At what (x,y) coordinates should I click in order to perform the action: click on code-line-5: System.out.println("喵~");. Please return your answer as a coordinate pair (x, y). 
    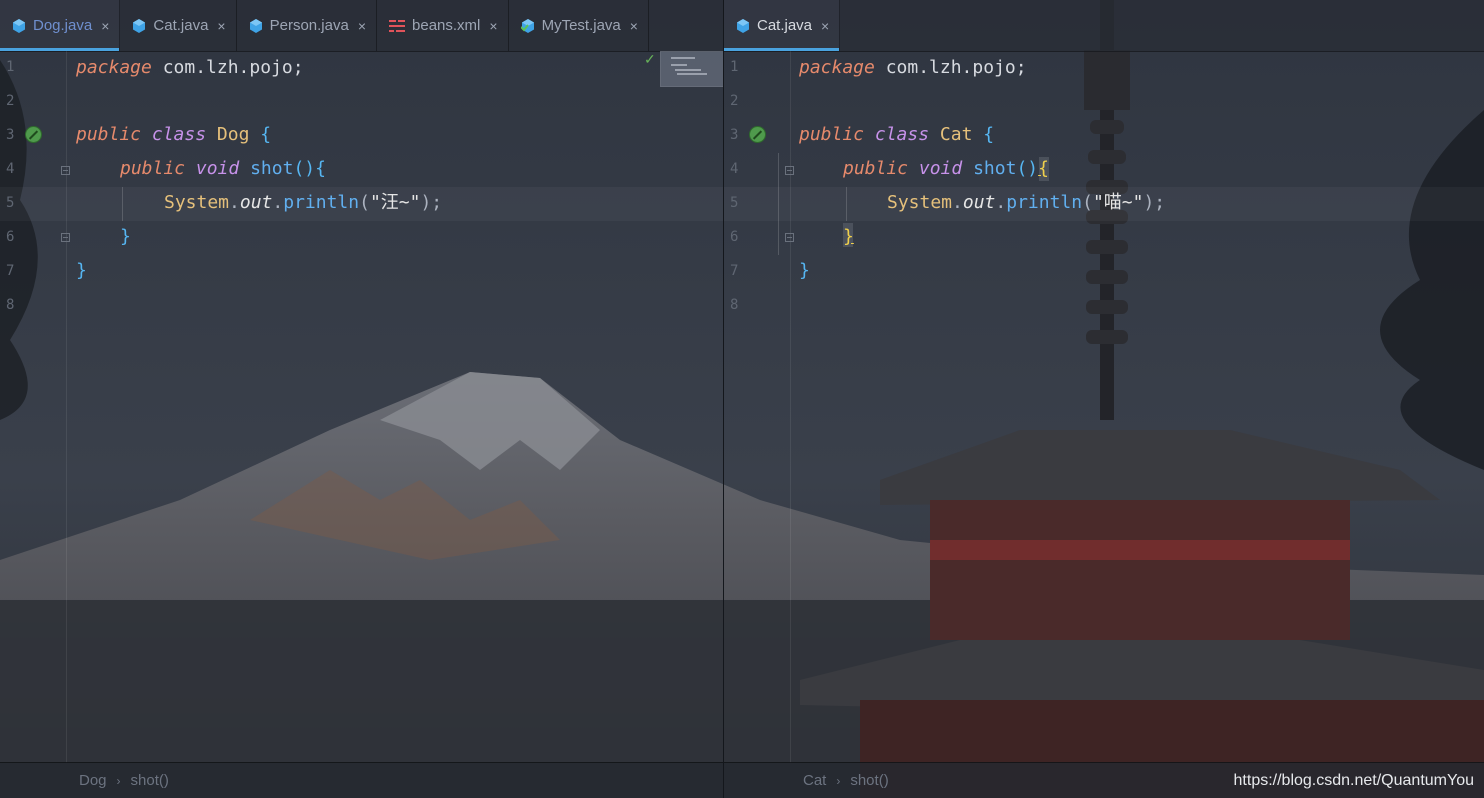
    Looking at the image, I should click on (1026, 203).